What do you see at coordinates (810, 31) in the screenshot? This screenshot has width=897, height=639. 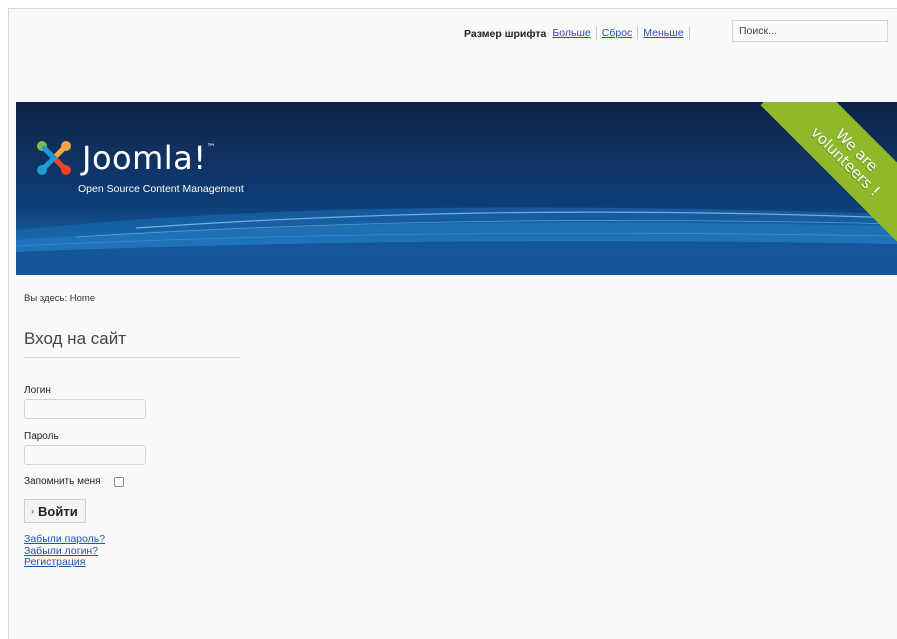 I see `search-input` at bounding box center [810, 31].